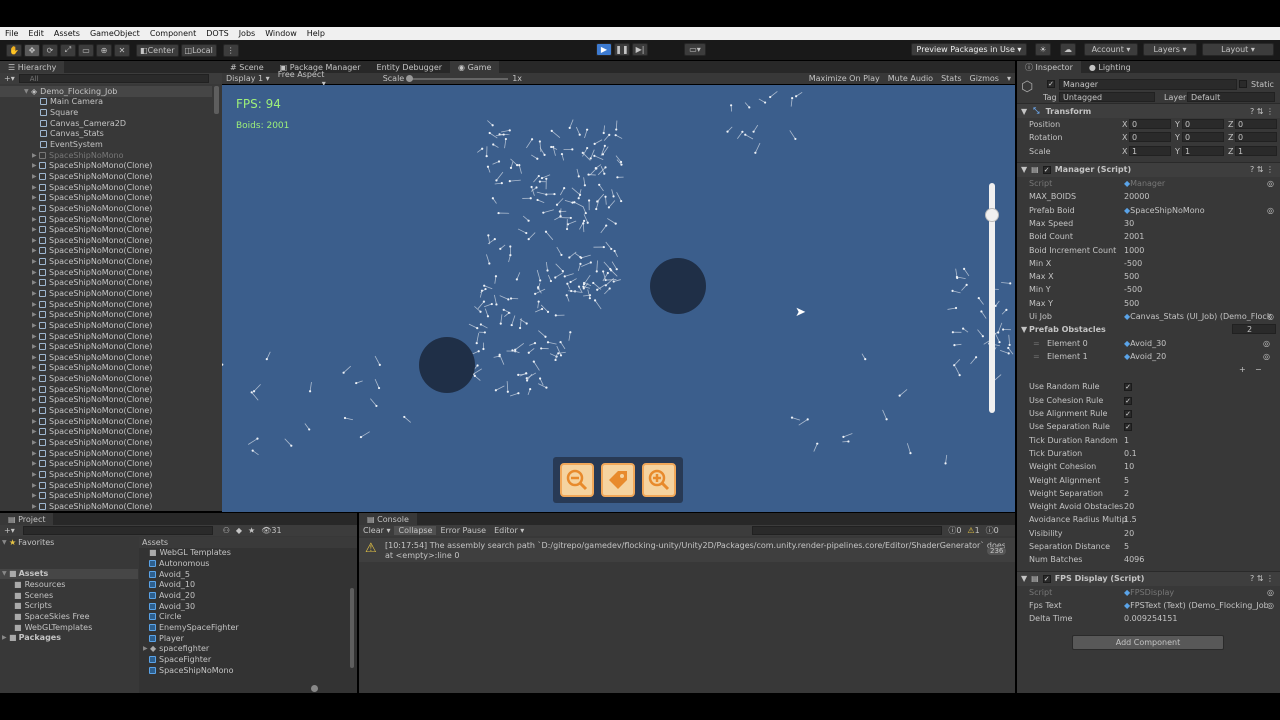  What do you see at coordinates (1198, 236) in the screenshot?
I see `field-value-box: 2001` at bounding box center [1198, 236].